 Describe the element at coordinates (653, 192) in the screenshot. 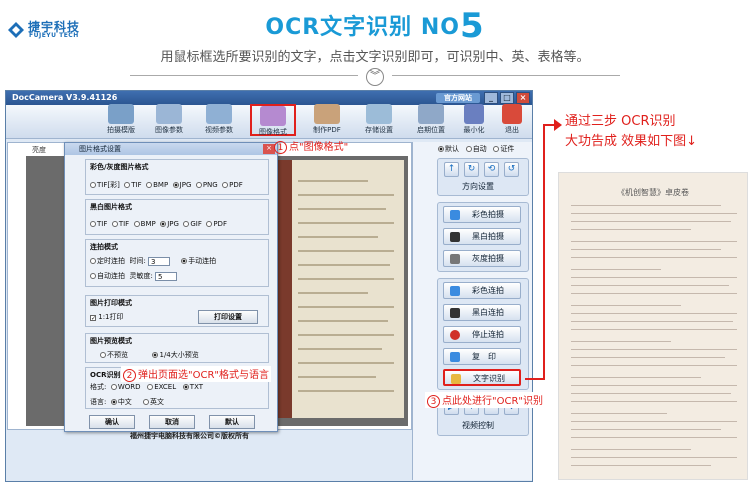

I see `result-doc-title: 《机创智慧》卓皮卷` at that location.